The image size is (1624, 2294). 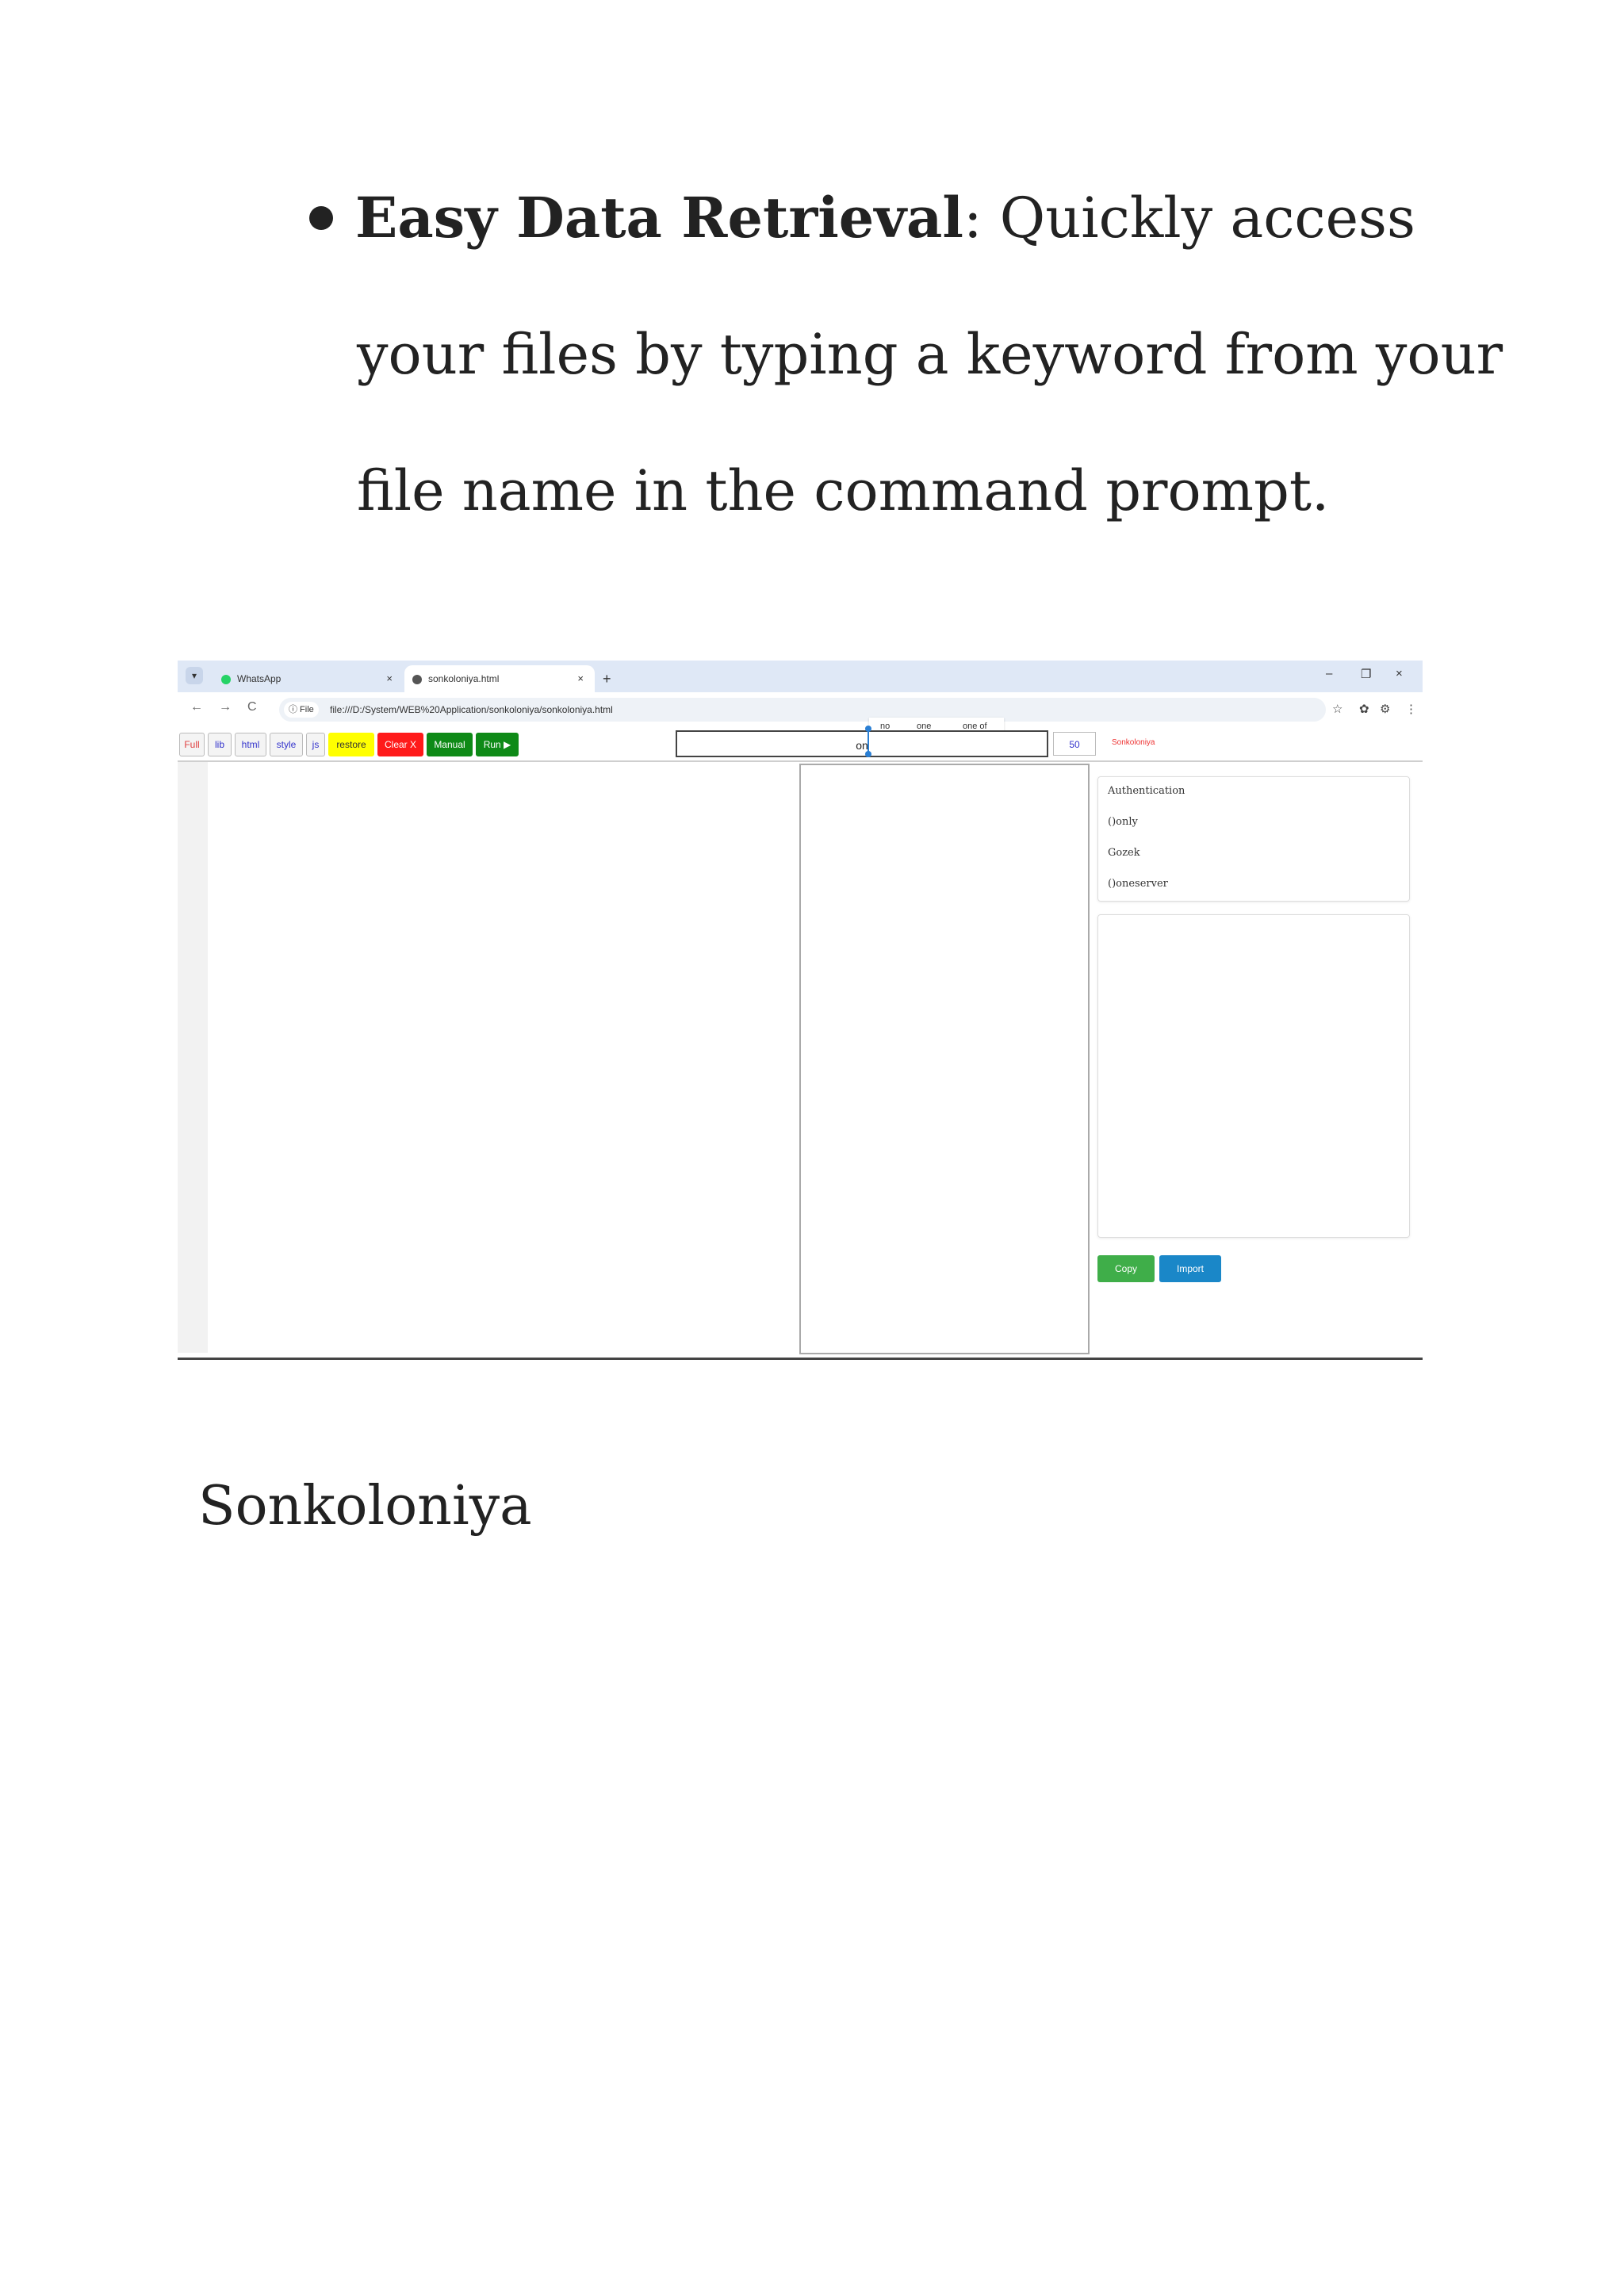 What do you see at coordinates (944, 1059) in the screenshot?
I see `preview-pane` at bounding box center [944, 1059].